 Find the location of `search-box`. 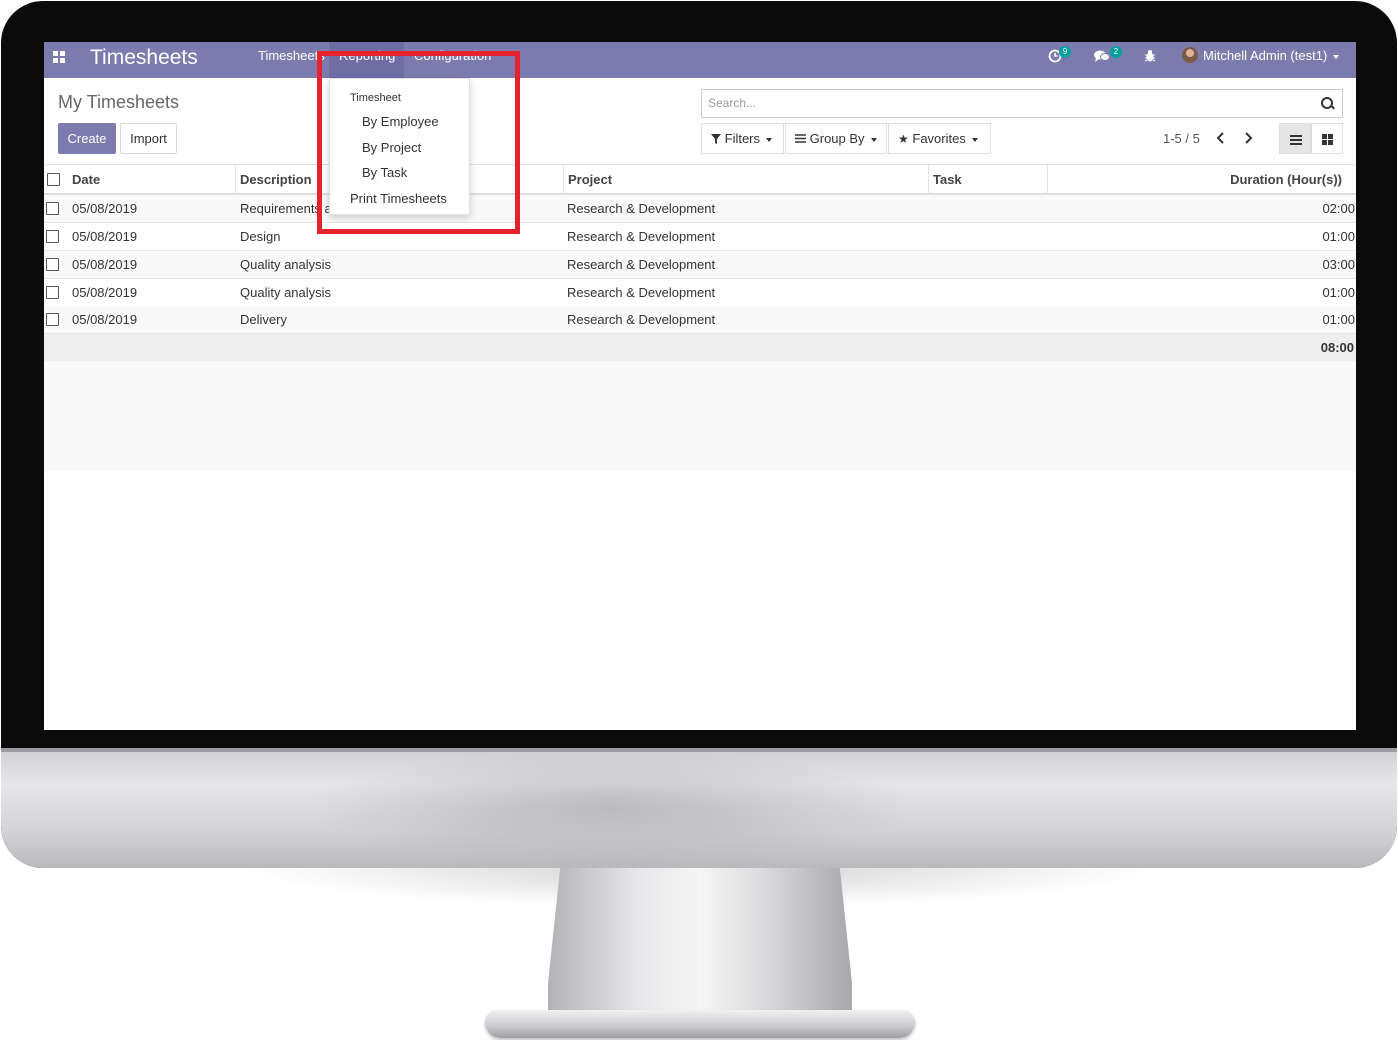

search-box is located at coordinates (1022, 103).